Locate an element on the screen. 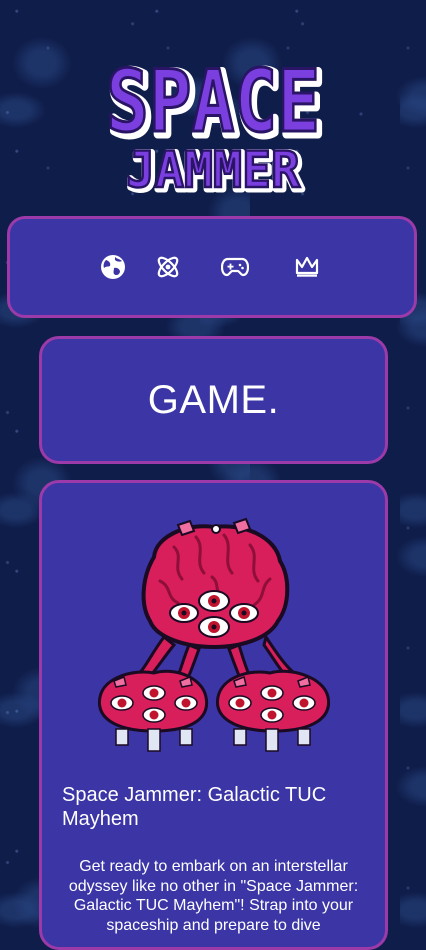  crown-icon is located at coordinates (307, 266).